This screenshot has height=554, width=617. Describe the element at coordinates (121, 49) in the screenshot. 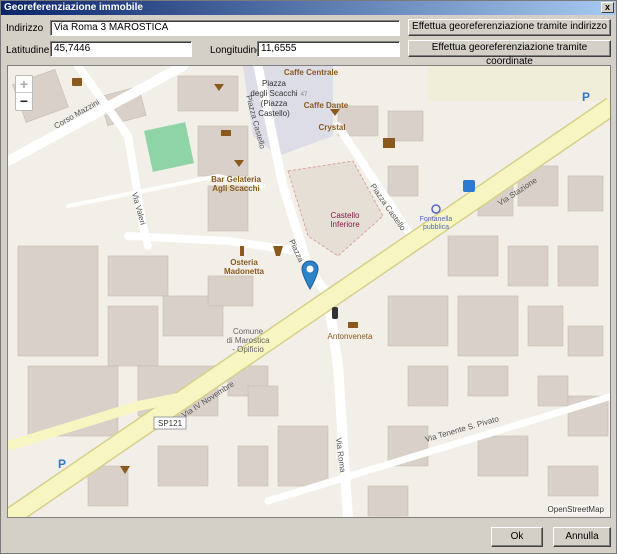

I see `latitude-field: 45,7446` at that location.